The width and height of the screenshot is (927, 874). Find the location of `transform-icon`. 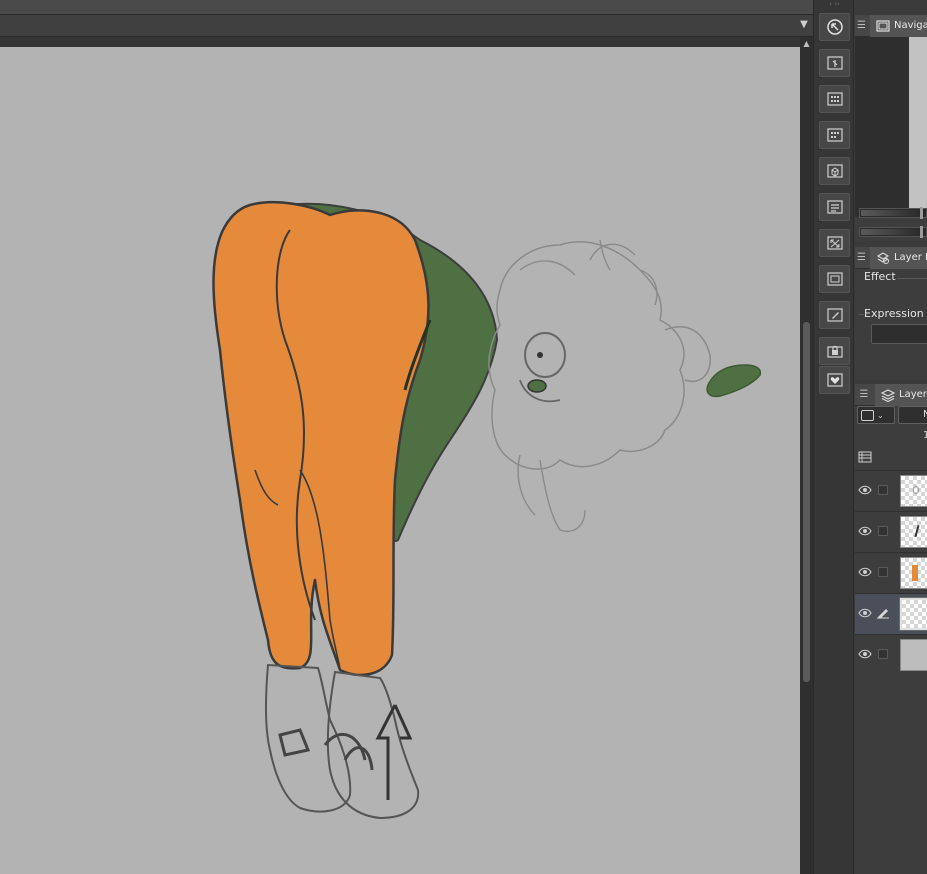

transform-icon is located at coordinates (834, 243).